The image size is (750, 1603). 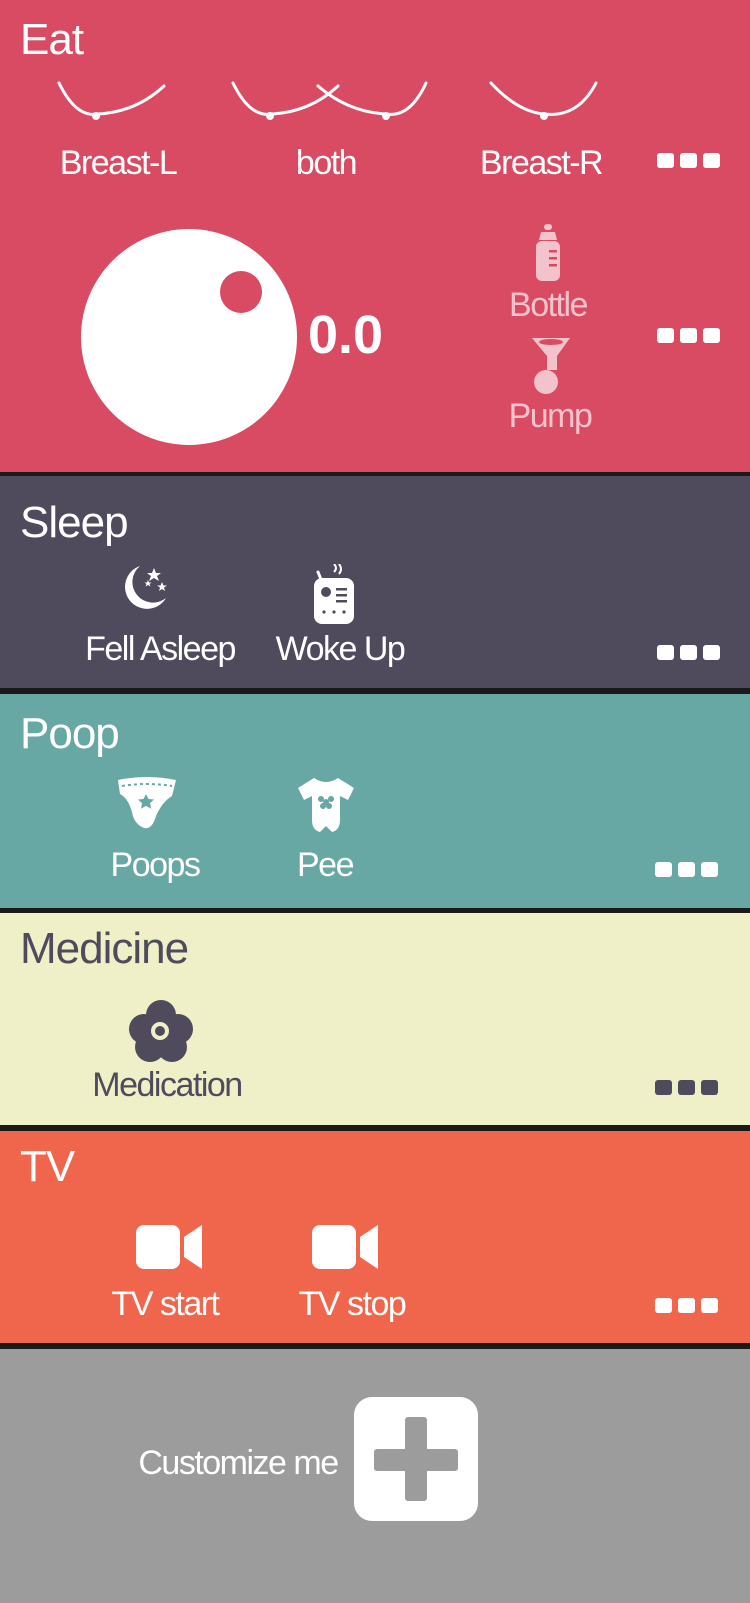 I want to click on sleep-title: Sleep, so click(x=74, y=522).